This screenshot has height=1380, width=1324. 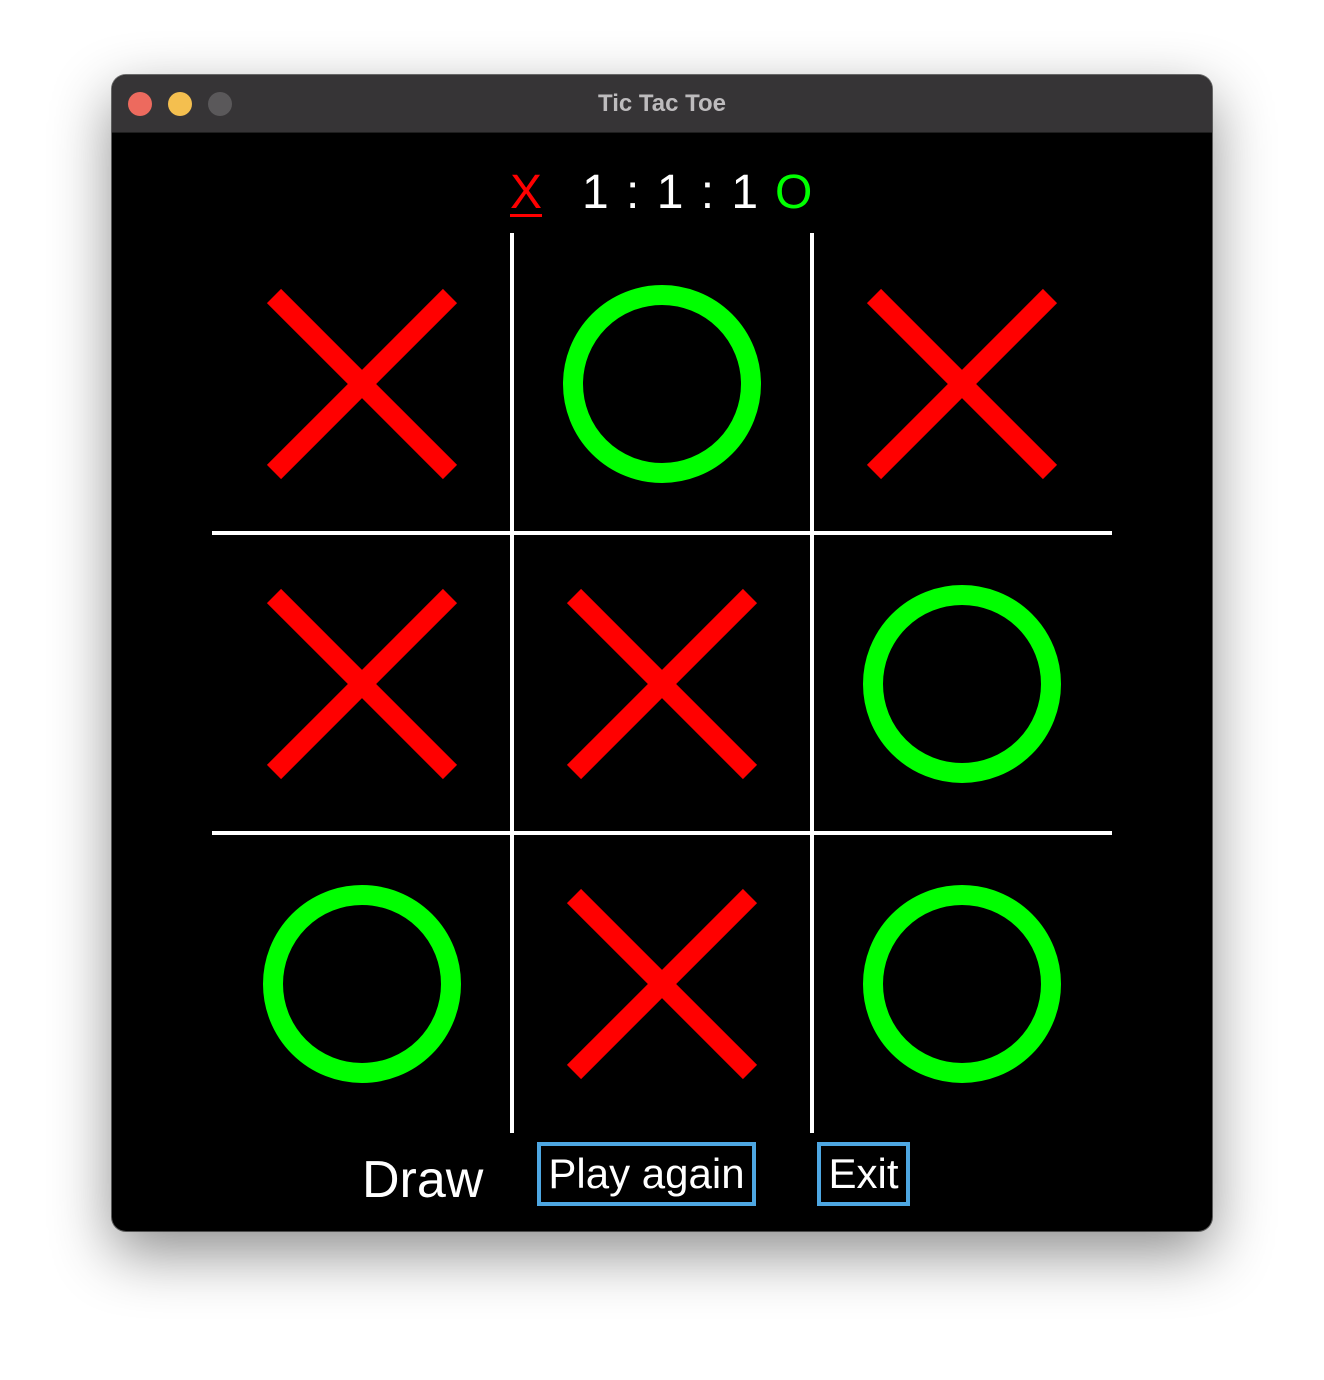 I want to click on play-again-button: Play again, so click(x=646, y=1174).